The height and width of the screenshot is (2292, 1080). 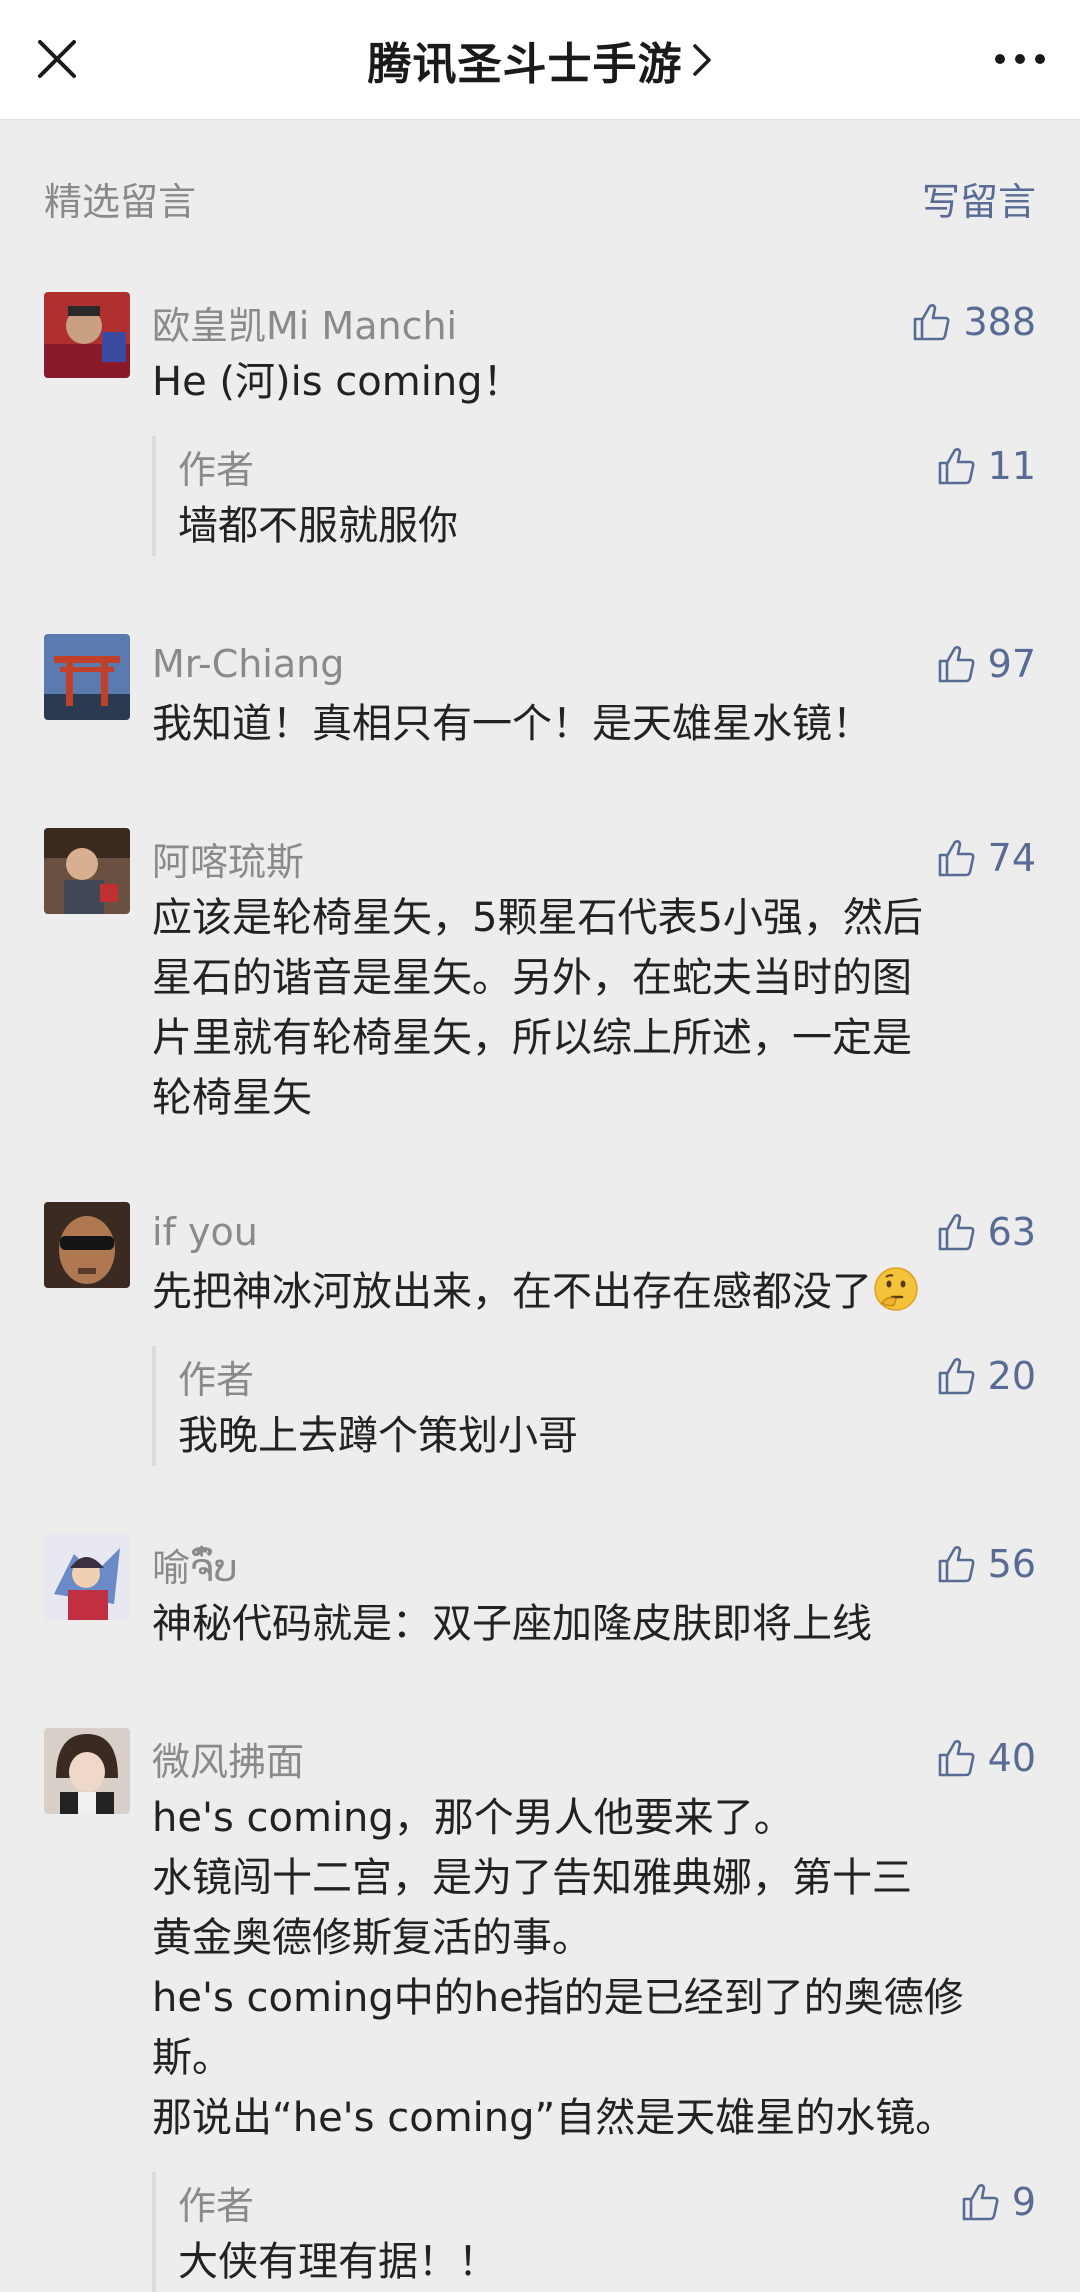 I want to click on account-title-link: 腾讯圣斗士手游, so click(x=540, y=60).